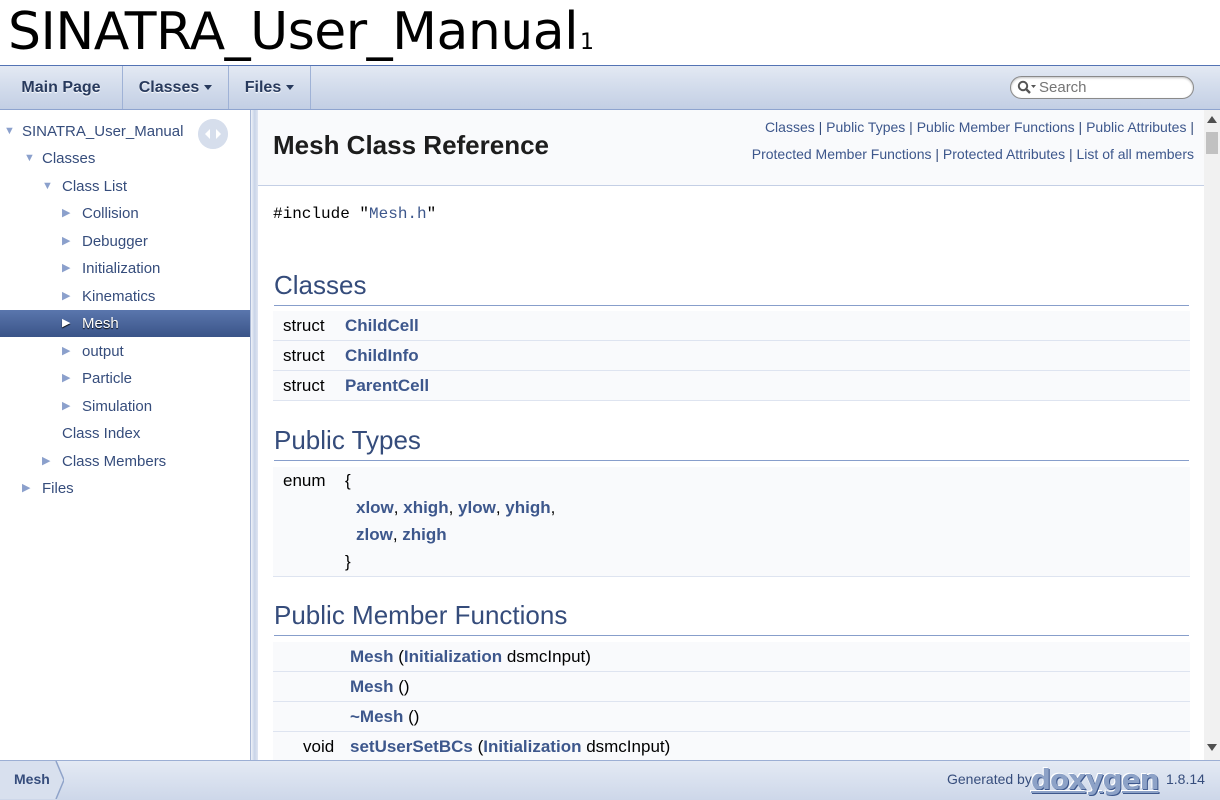 The height and width of the screenshot is (800, 1220). Describe the element at coordinates (382, 356) in the screenshot. I see `class-link: ChildInfo` at that location.